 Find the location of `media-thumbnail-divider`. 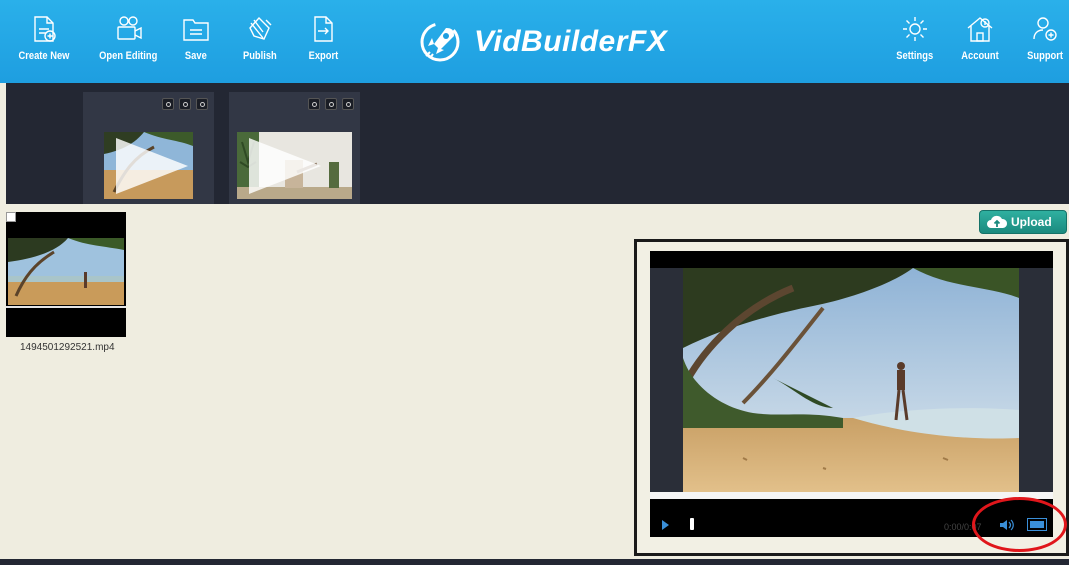

media-thumbnail-divider is located at coordinates (66, 307).